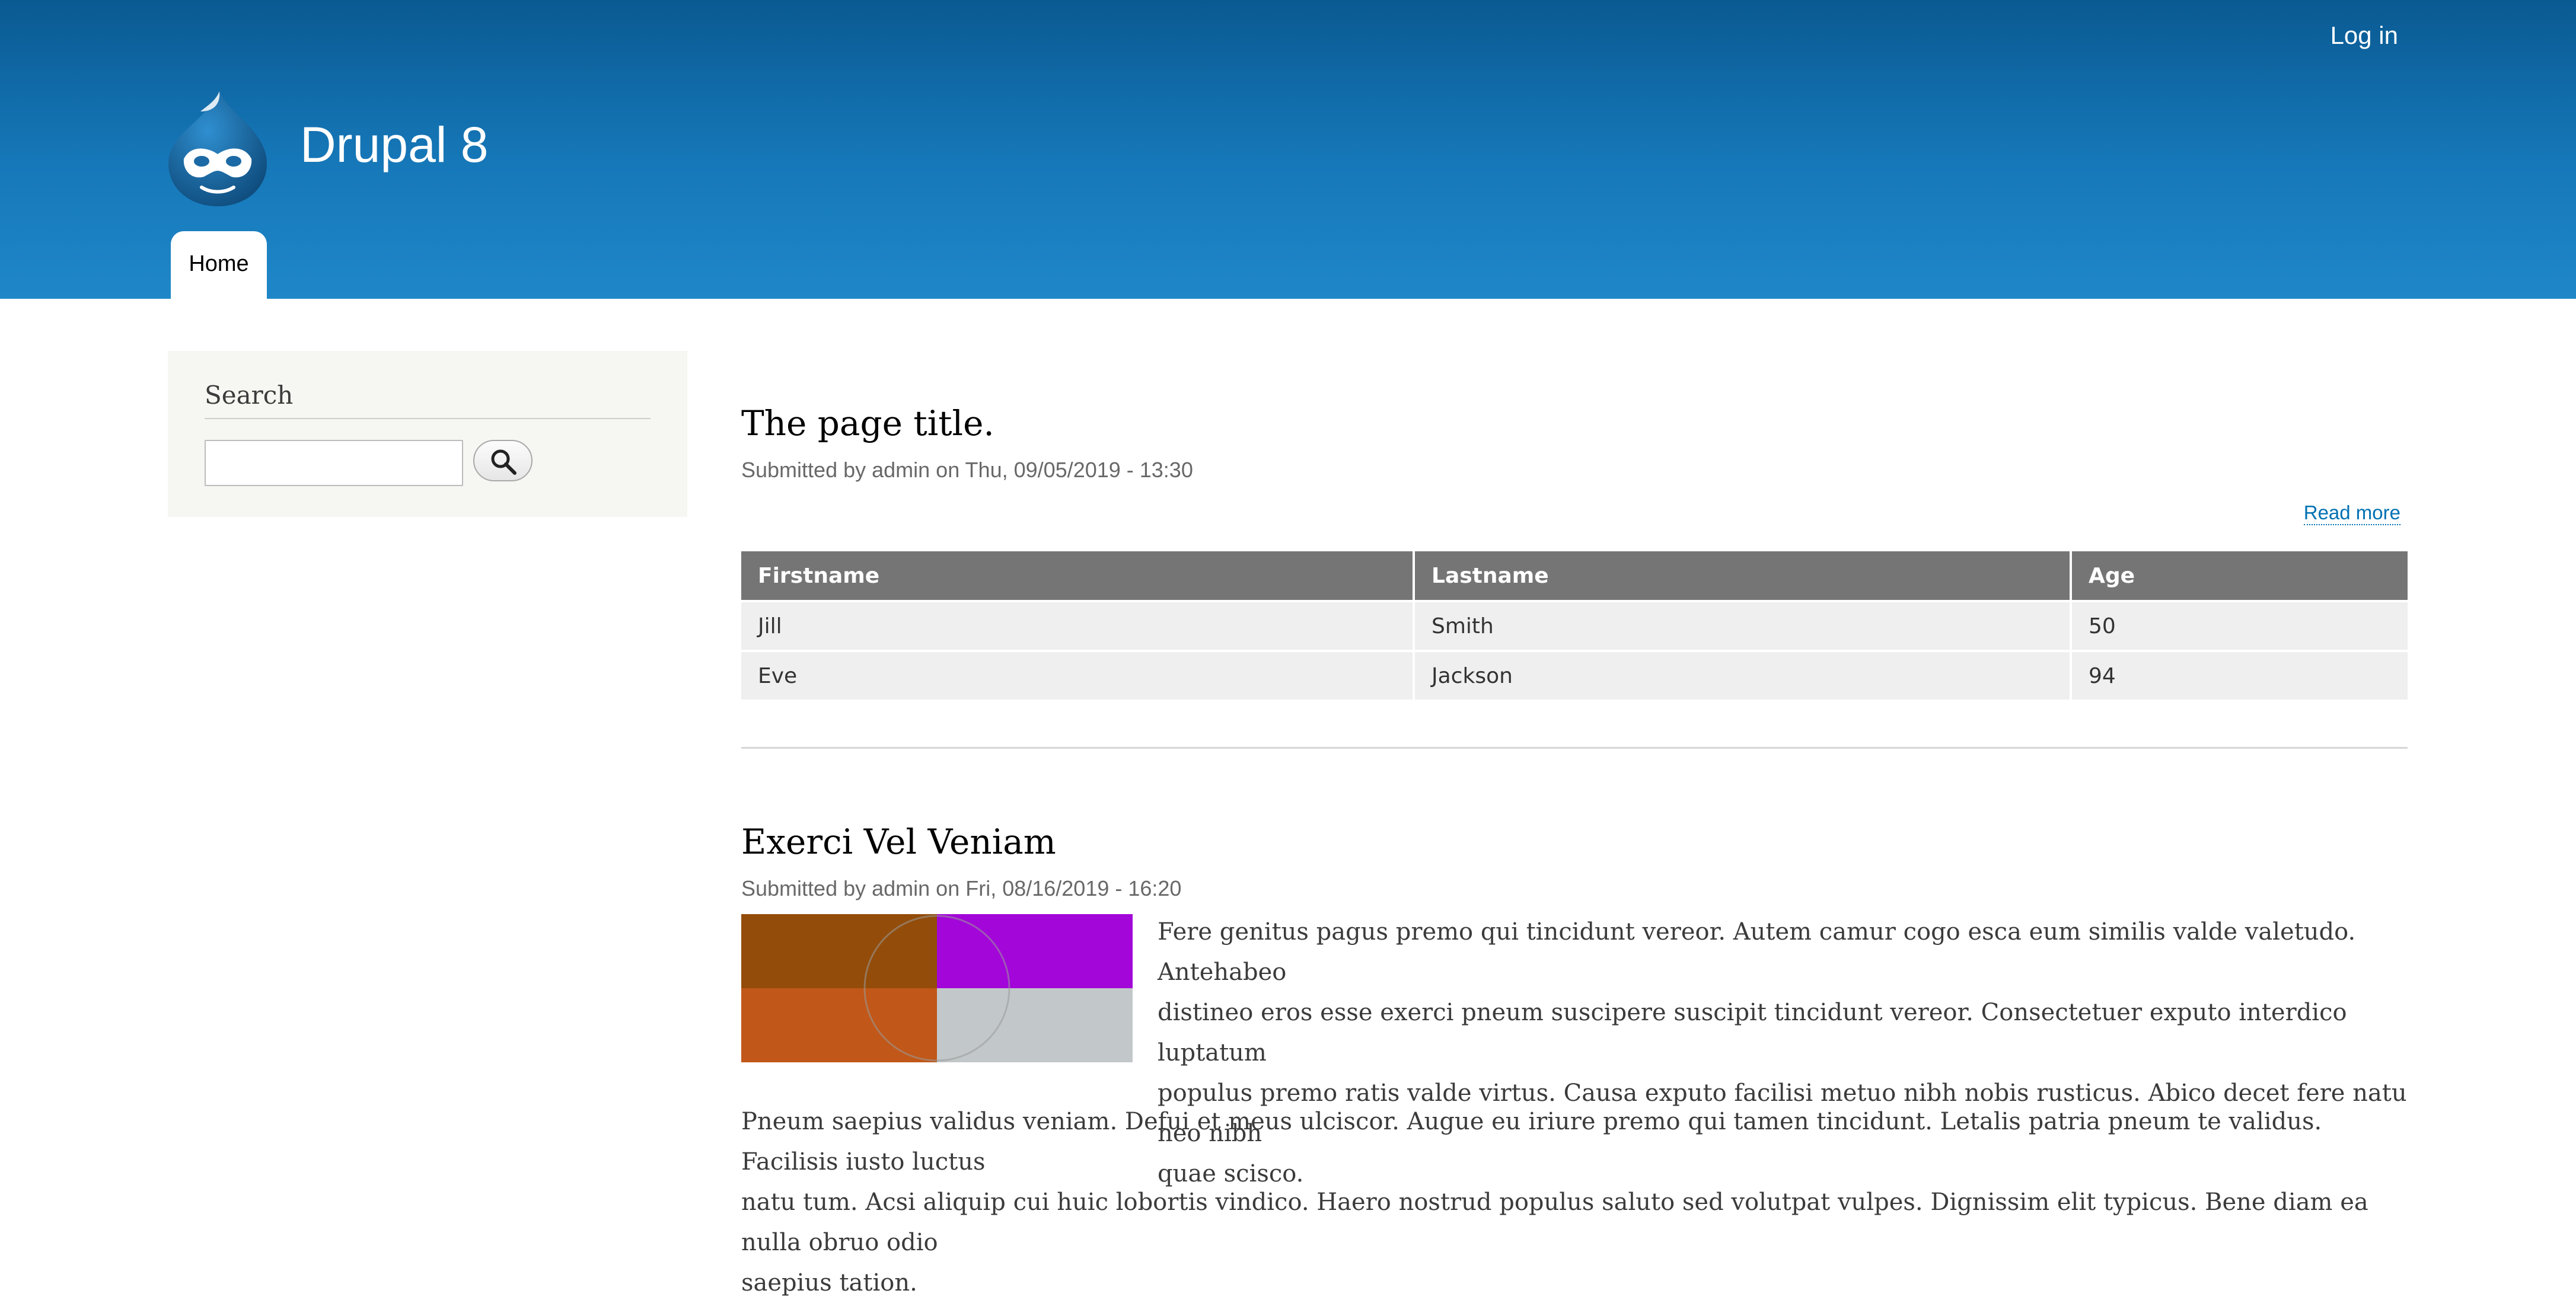 The width and height of the screenshot is (2576, 1303). Describe the element at coordinates (427, 434) in the screenshot. I see `search-block: Search` at that location.